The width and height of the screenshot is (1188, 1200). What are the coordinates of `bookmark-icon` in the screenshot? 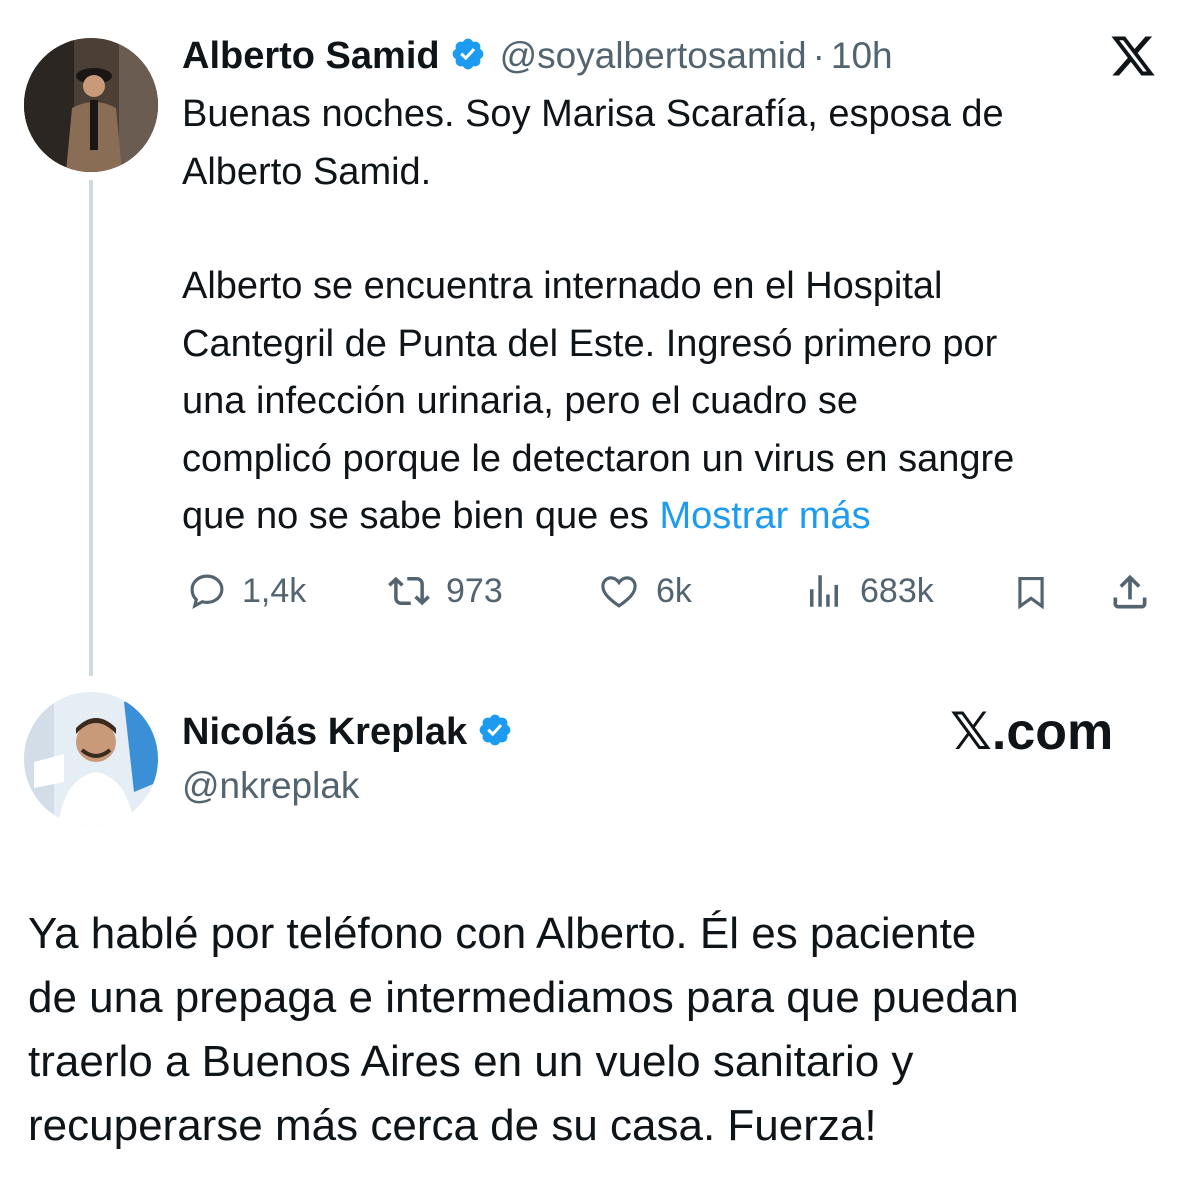 It's located at (1031, 594).